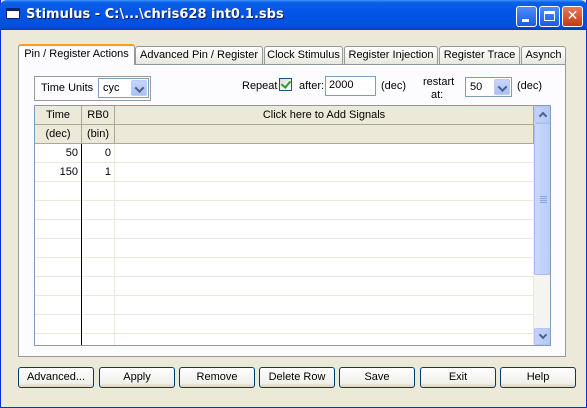 The width and height of the screenshot is (587, 408). I want to click on delete-row-button: Delete Row, so click(297, 377).